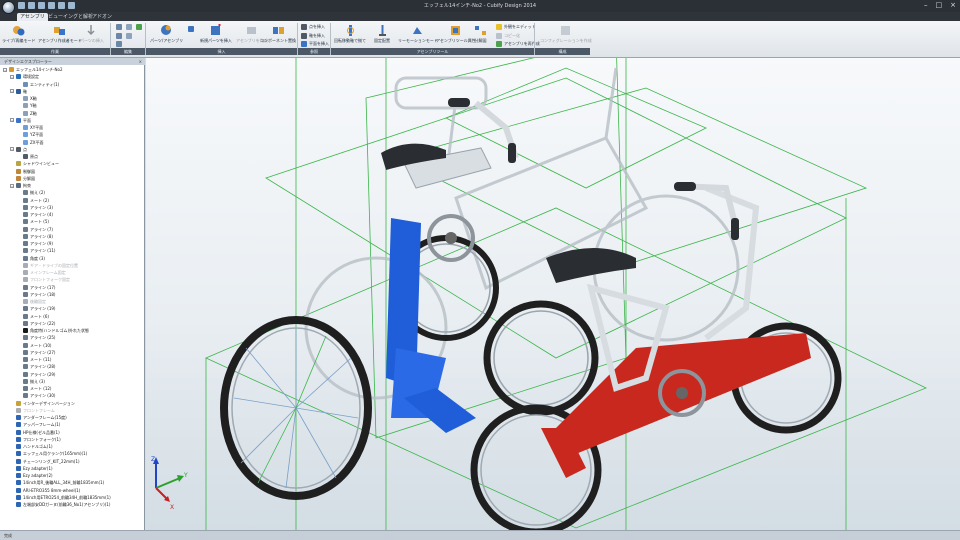 The width and height of the screenshot is (960, 540). I want to click on tree-node: アンダーフレーム(15度), so click(38, 417).